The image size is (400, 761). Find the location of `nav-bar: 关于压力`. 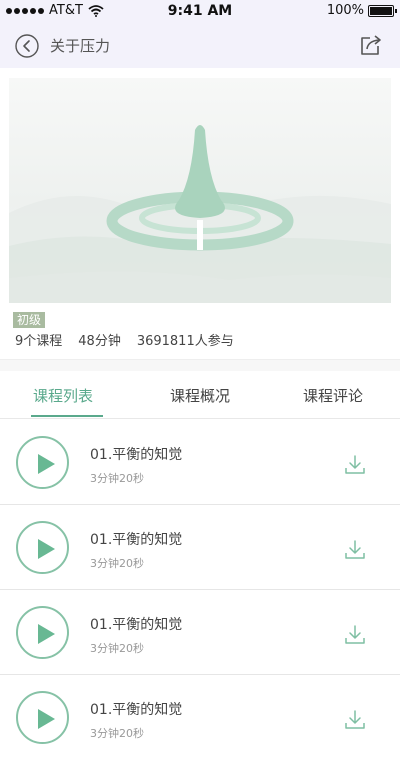

nav-bar: 关于压力 is located at coordinates (200, 45).